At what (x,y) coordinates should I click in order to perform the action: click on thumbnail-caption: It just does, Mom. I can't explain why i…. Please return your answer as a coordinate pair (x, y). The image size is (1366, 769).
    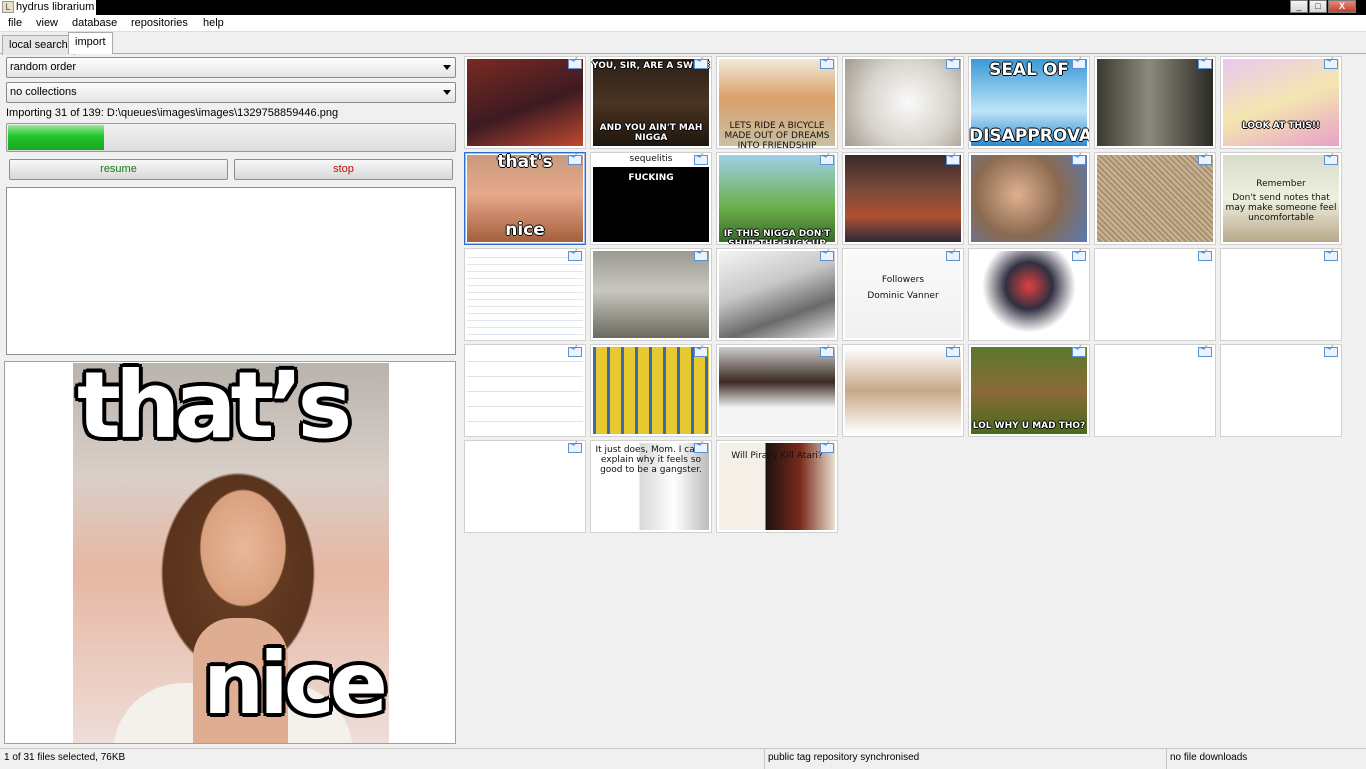
    Looking at the image, I should click on (651, 460).